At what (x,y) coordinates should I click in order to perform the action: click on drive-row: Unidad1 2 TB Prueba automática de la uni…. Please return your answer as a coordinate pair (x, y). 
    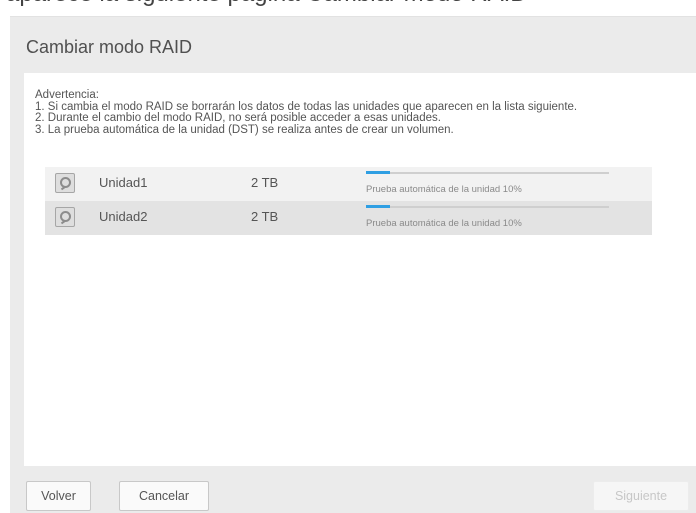
    Looking at the image, I should click on (348, 184).